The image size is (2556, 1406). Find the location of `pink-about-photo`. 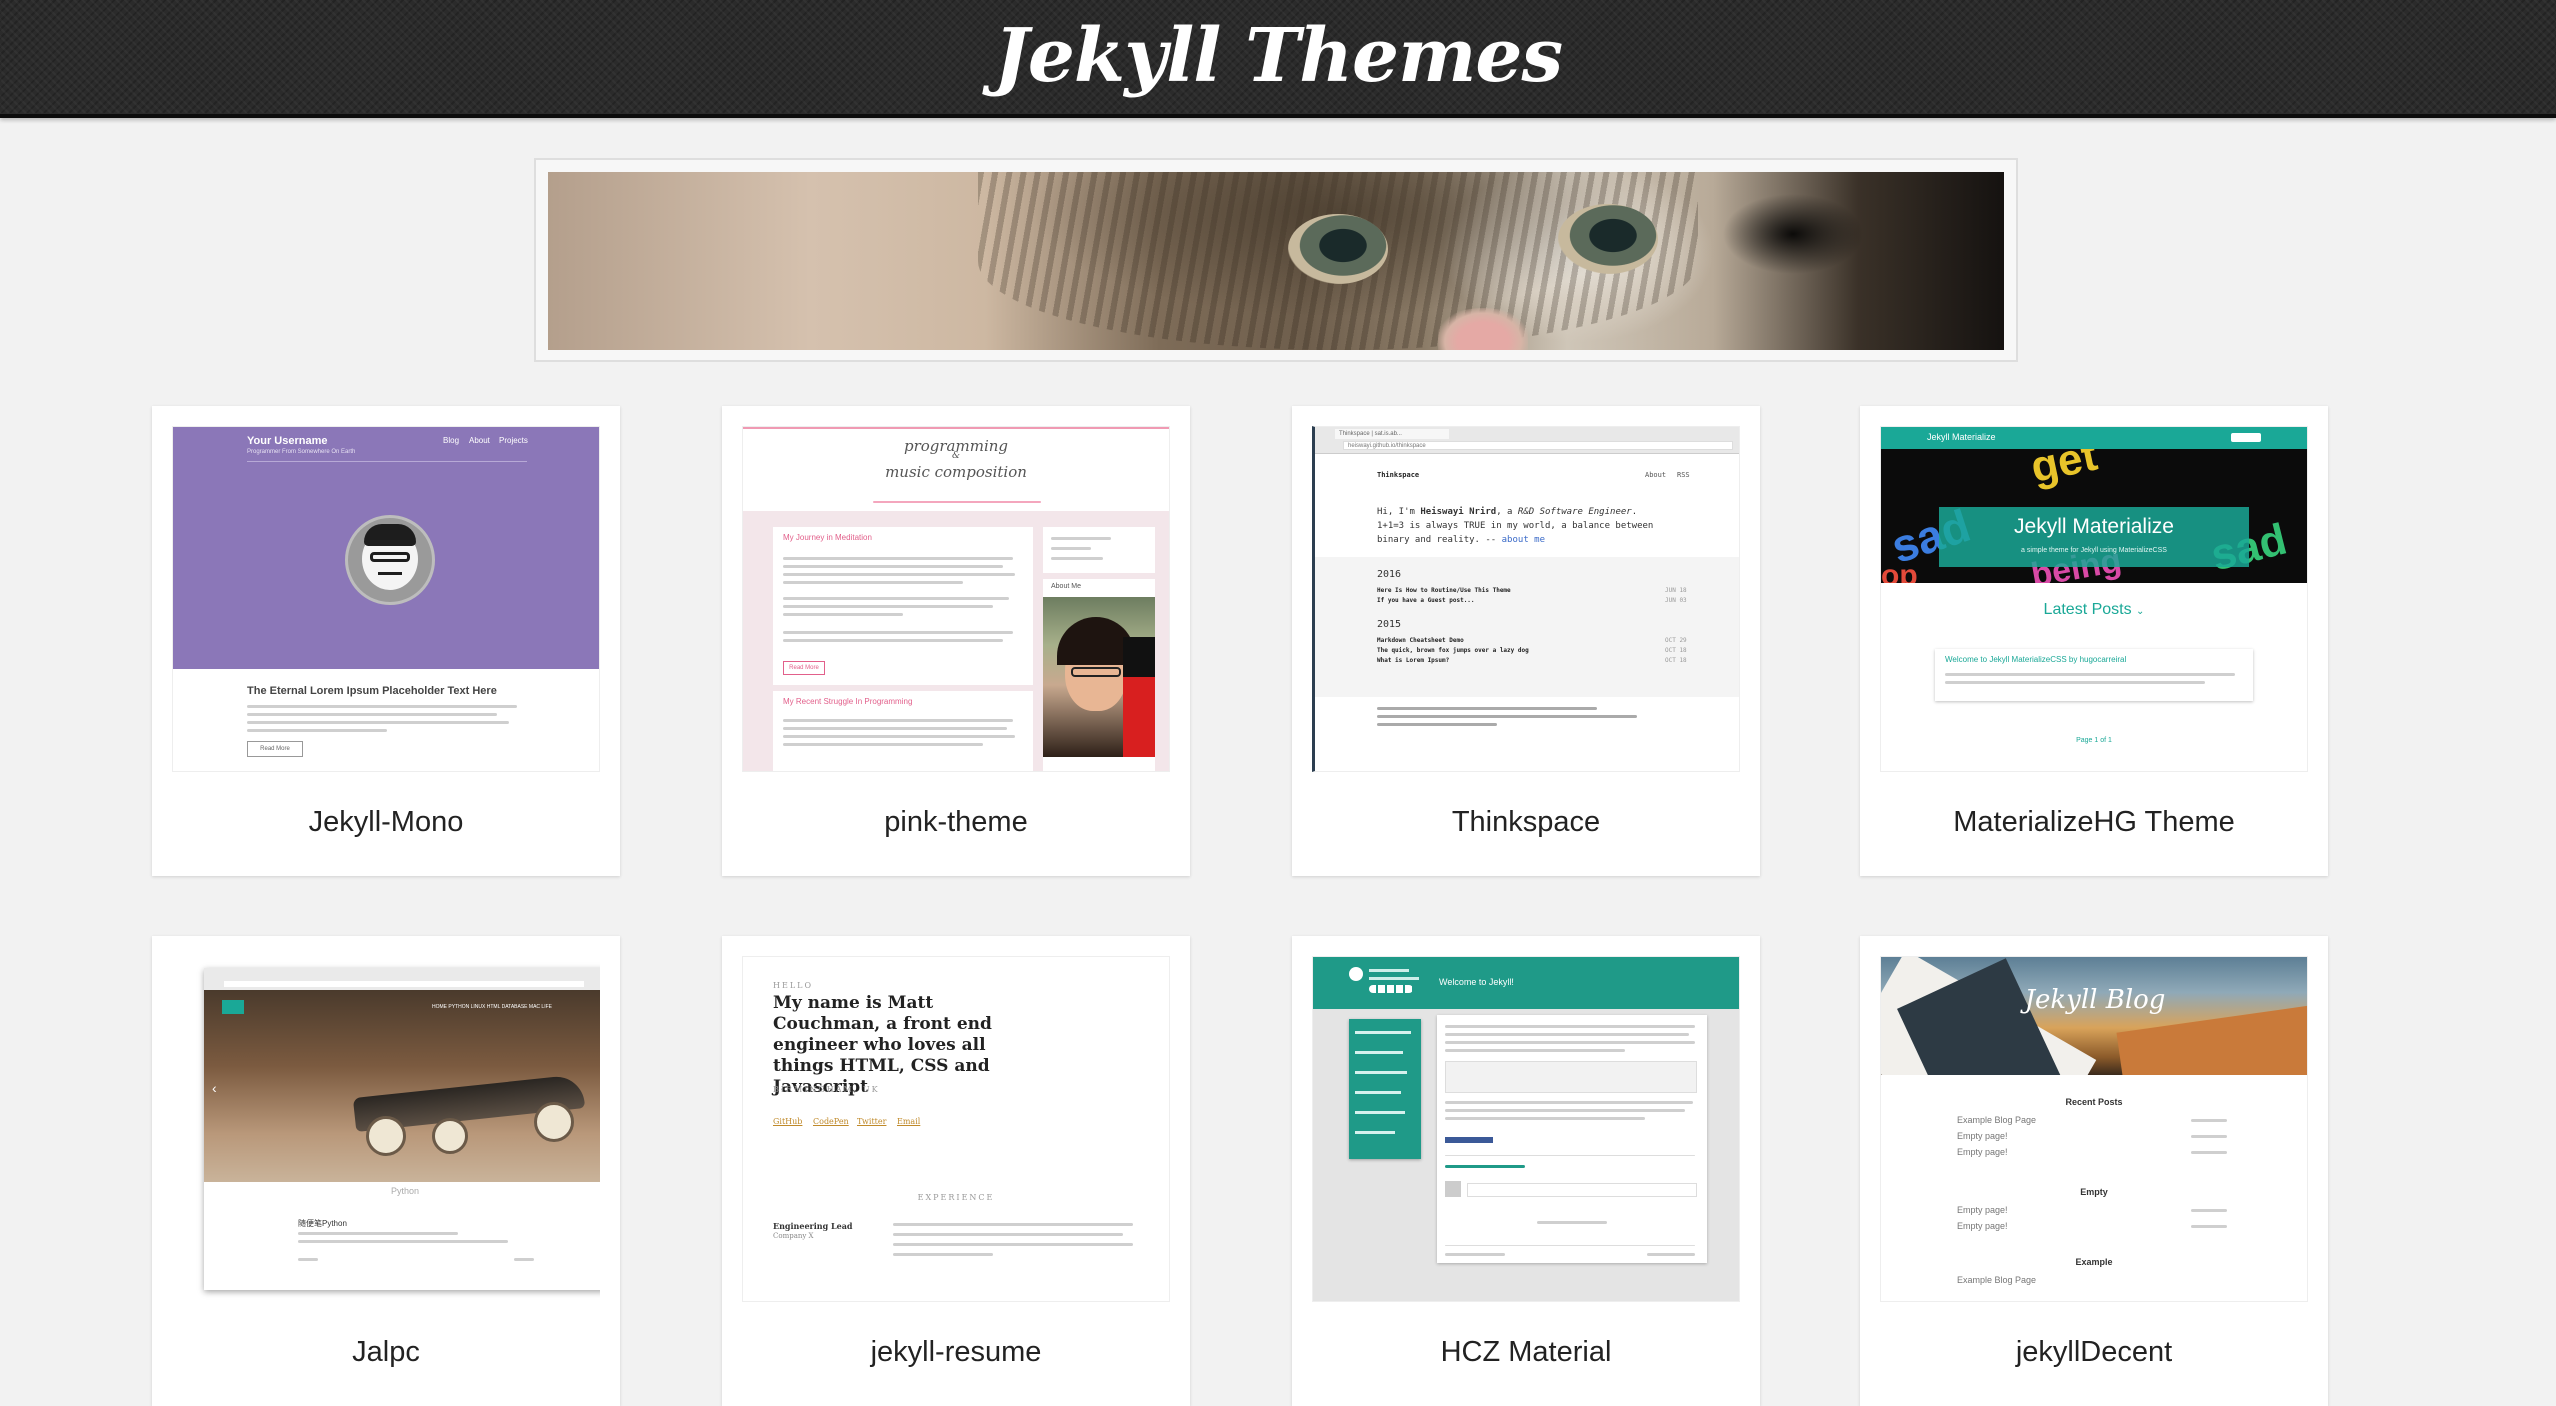

pink-about-photo is located at coordinates (1099, 677).